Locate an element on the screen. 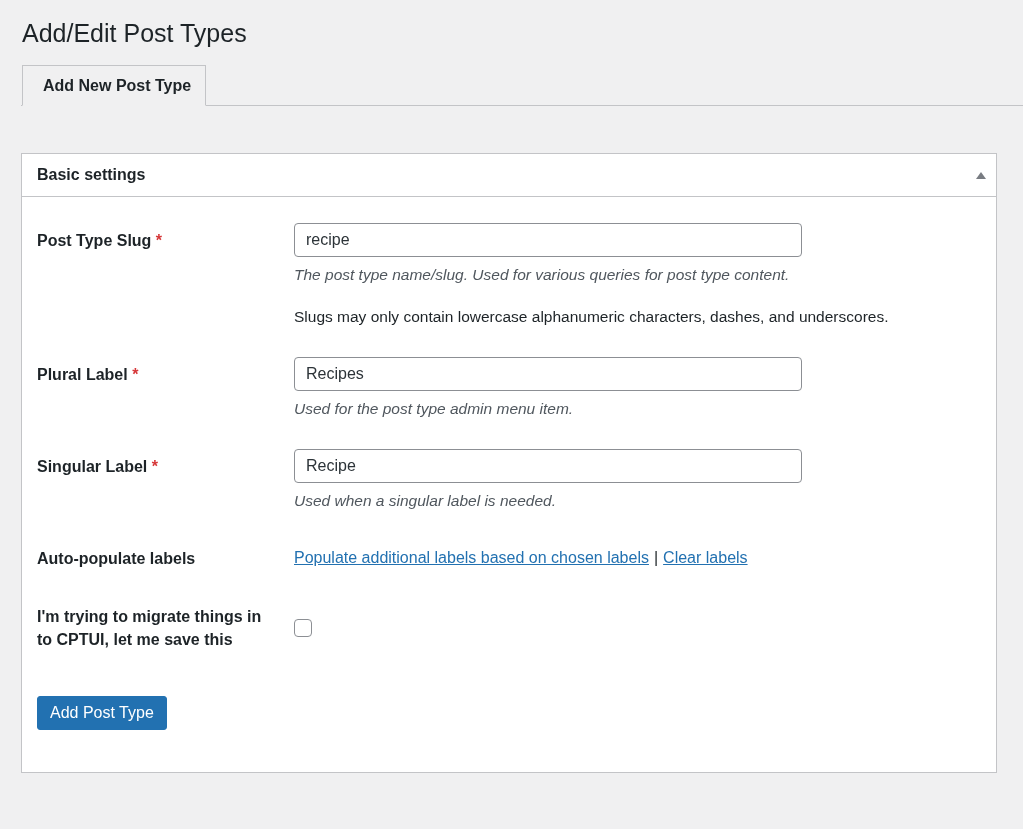 This screenshot has height=829, width=1023. tab: Add New Post Type is located at coordinates (114, 85).